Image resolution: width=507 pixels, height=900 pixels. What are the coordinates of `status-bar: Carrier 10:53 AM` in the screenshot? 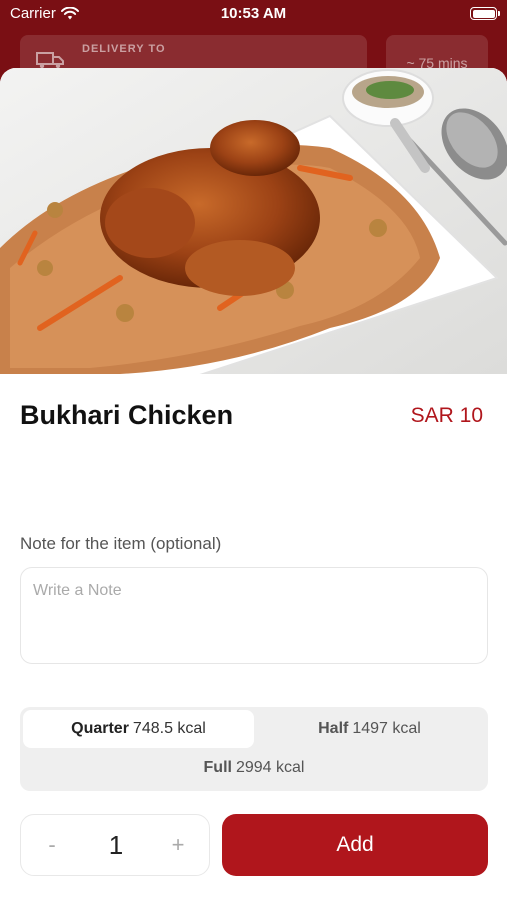 It's located at (253, 15).